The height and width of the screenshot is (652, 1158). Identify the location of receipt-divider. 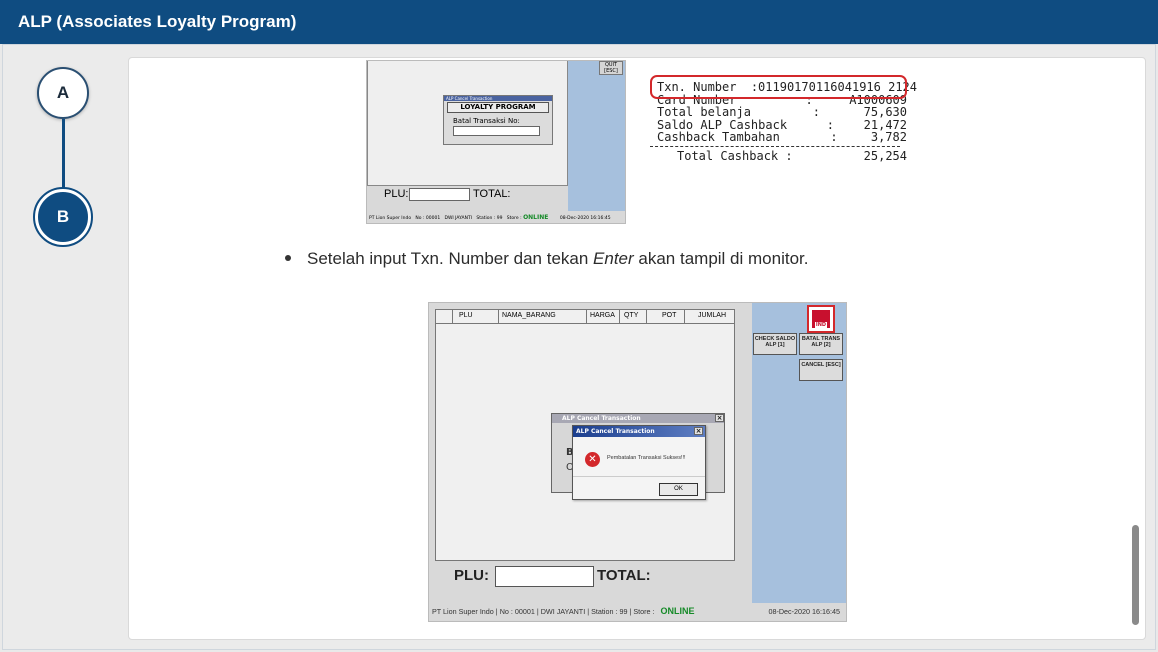
(775, 146).